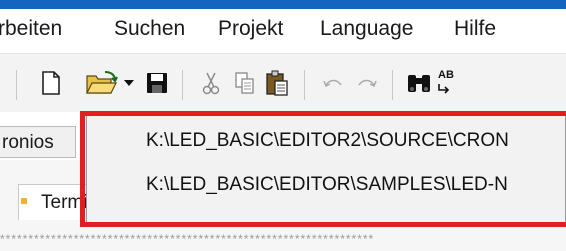 The height and width of the screenshot is (251, 566). I want to click on menu-language: Language, so click(366, 29).